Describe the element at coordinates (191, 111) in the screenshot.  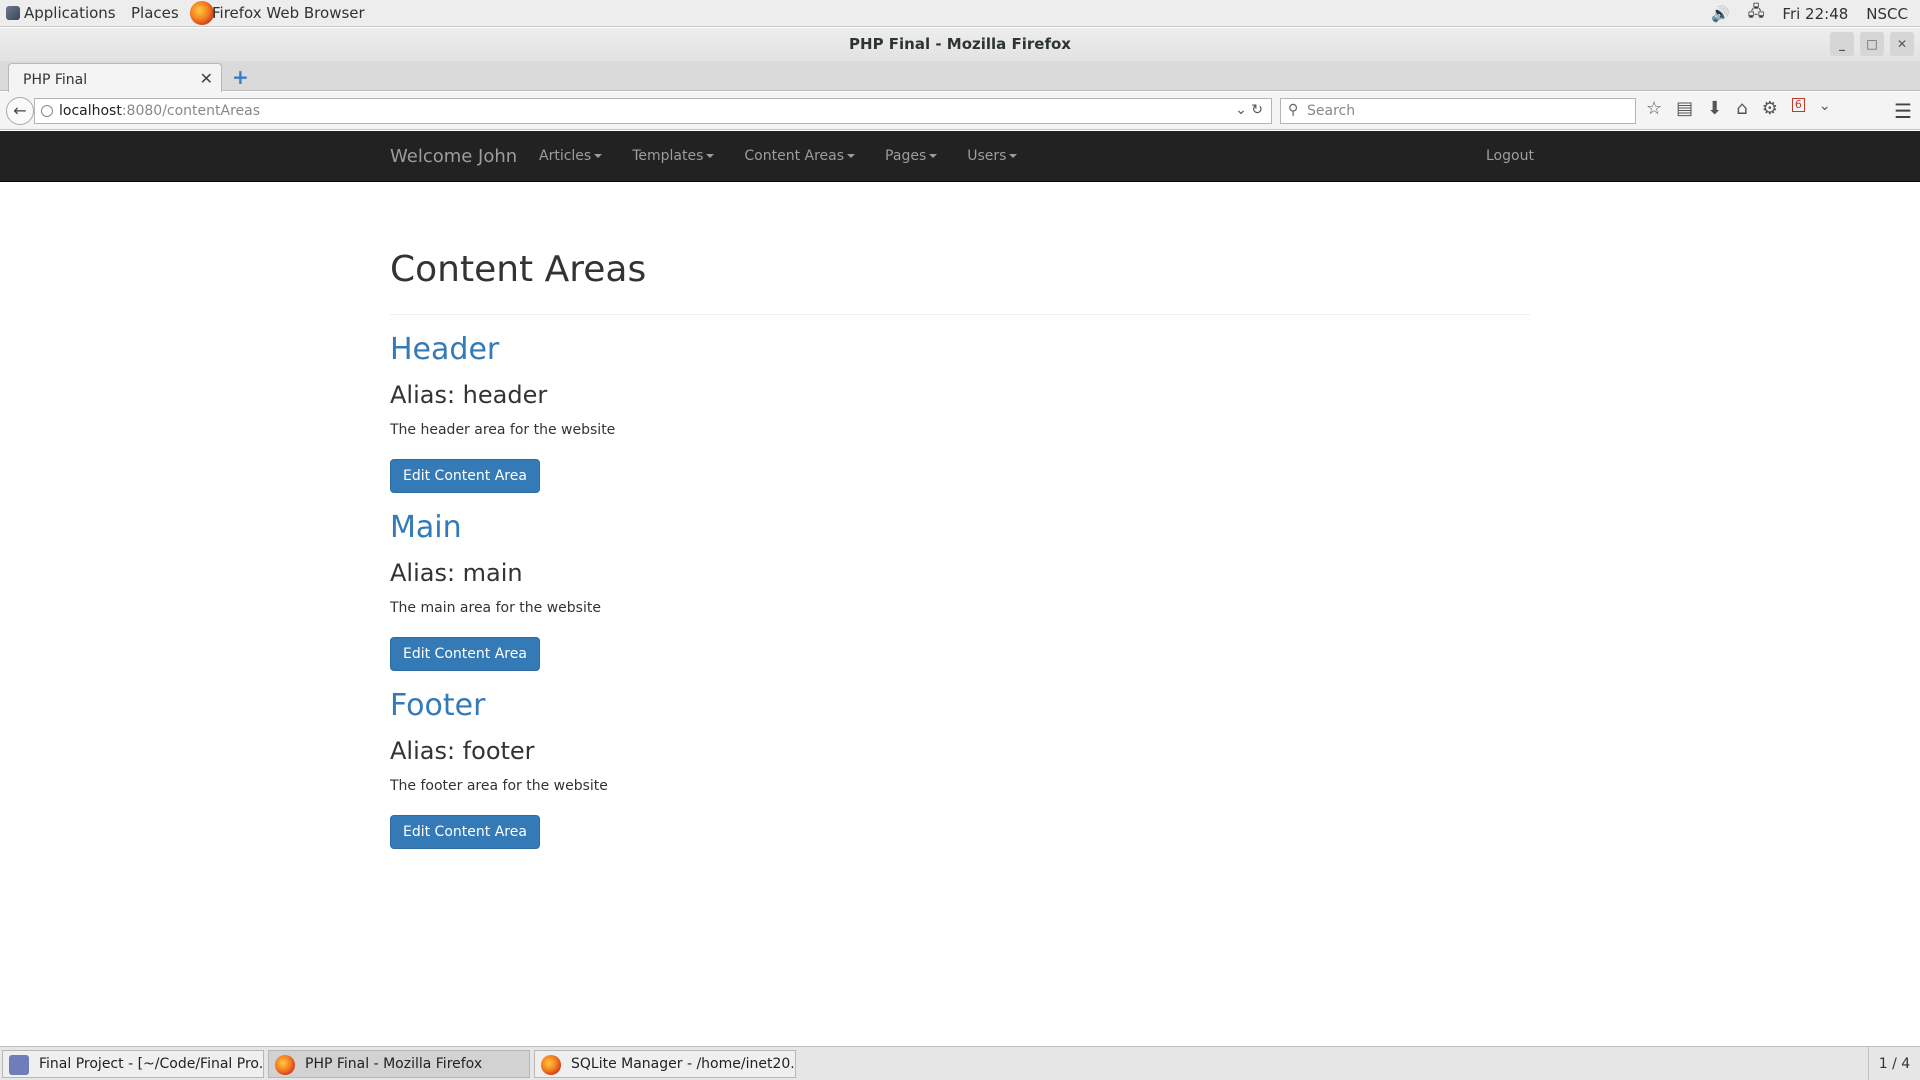
I see `url-path: :8080/contentAreas` at that location.